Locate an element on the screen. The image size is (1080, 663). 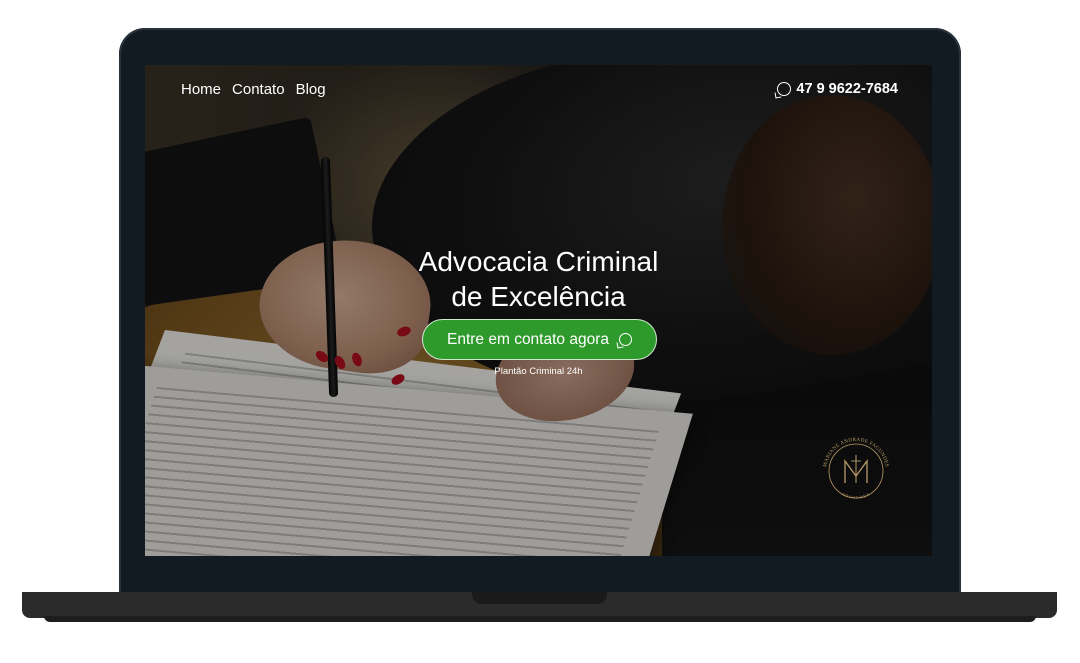
laptop-foot is located at coordinates (540, 619).